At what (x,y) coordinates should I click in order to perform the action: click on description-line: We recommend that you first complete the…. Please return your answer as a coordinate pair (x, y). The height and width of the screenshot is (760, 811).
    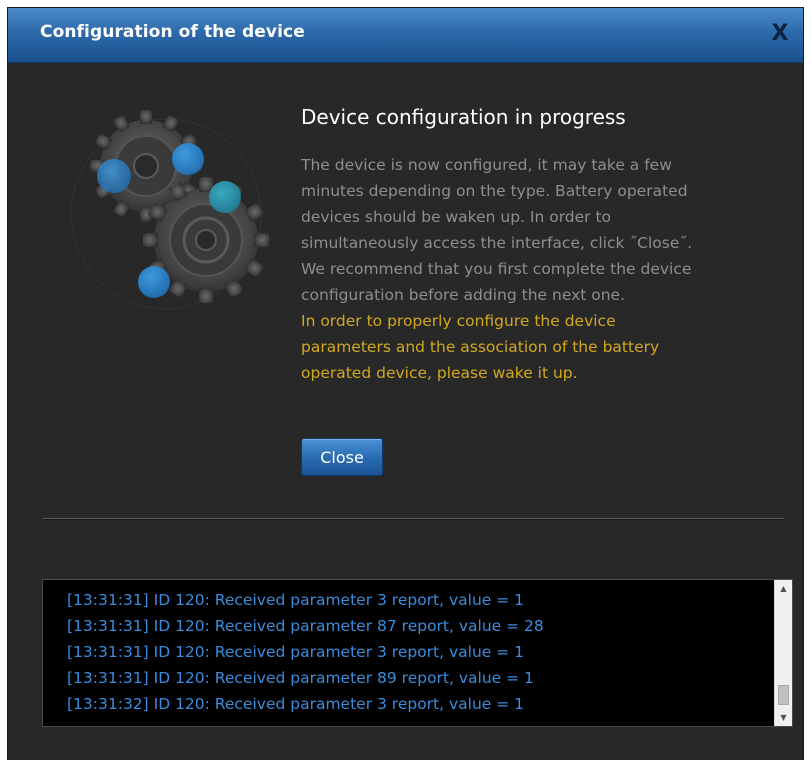
    Looking at the image, I should click on (496, 269).